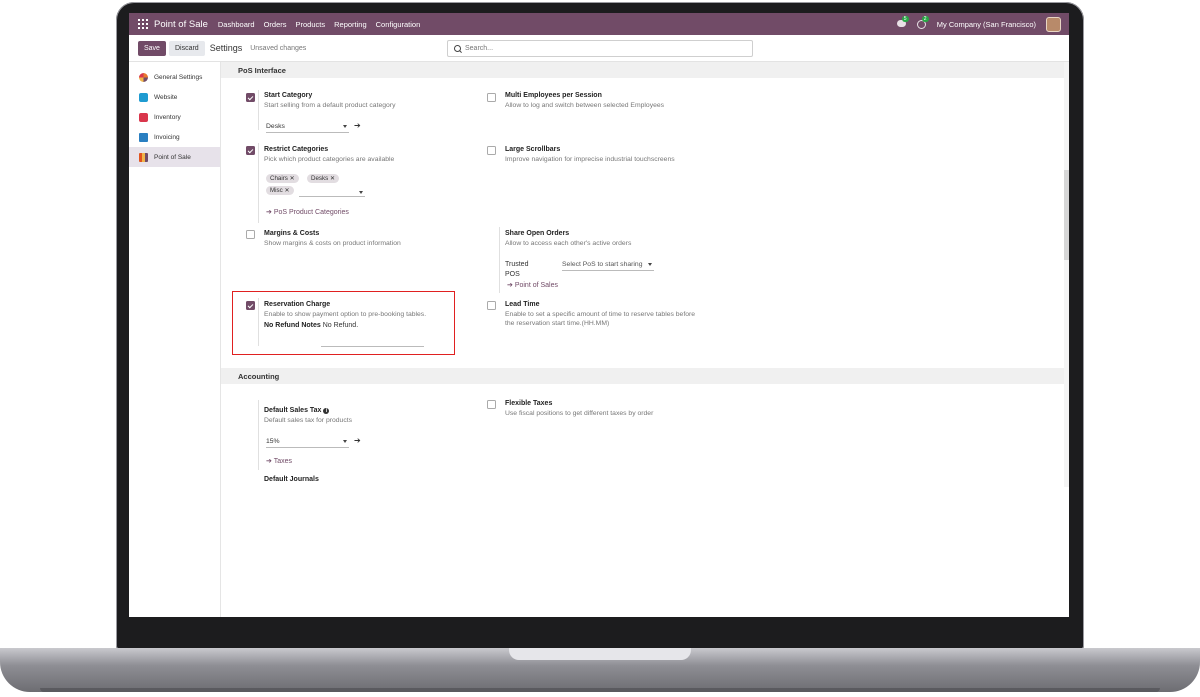 The height and width of the screenshot is (697, 1200). Describe the element at coordinates (273, 441) in the screenshot. I see `sales-tax-value: 15%` at that location.